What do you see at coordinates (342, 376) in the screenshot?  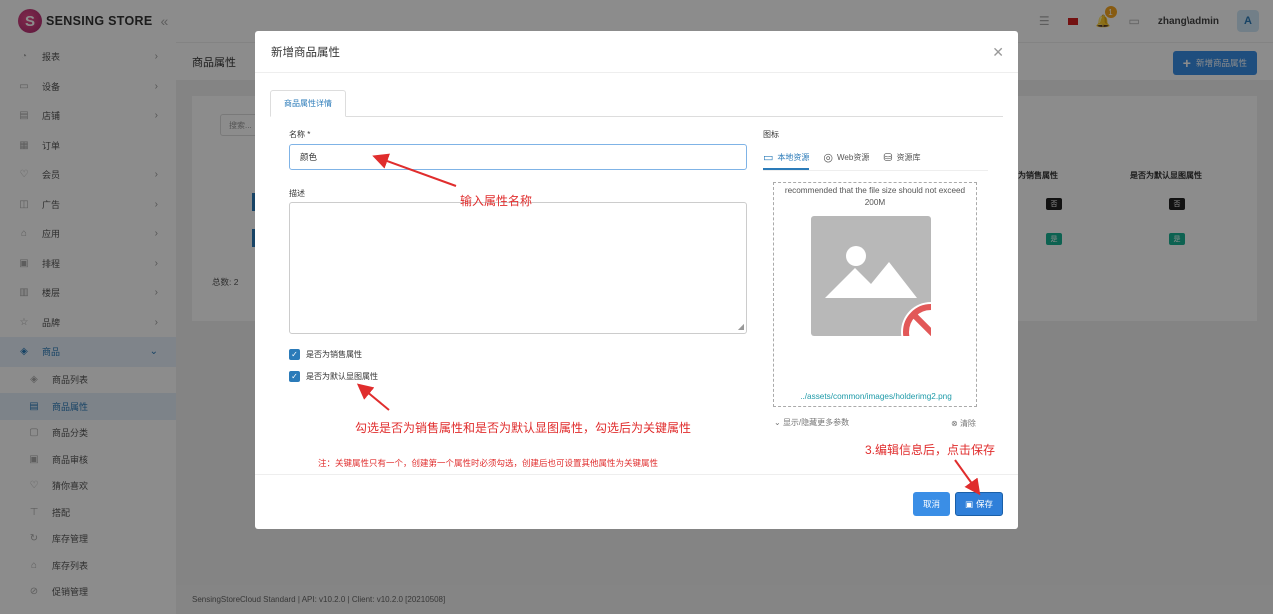 I see `default-image-label: 是否为默认显图属性` at bounding box center [342, 376].